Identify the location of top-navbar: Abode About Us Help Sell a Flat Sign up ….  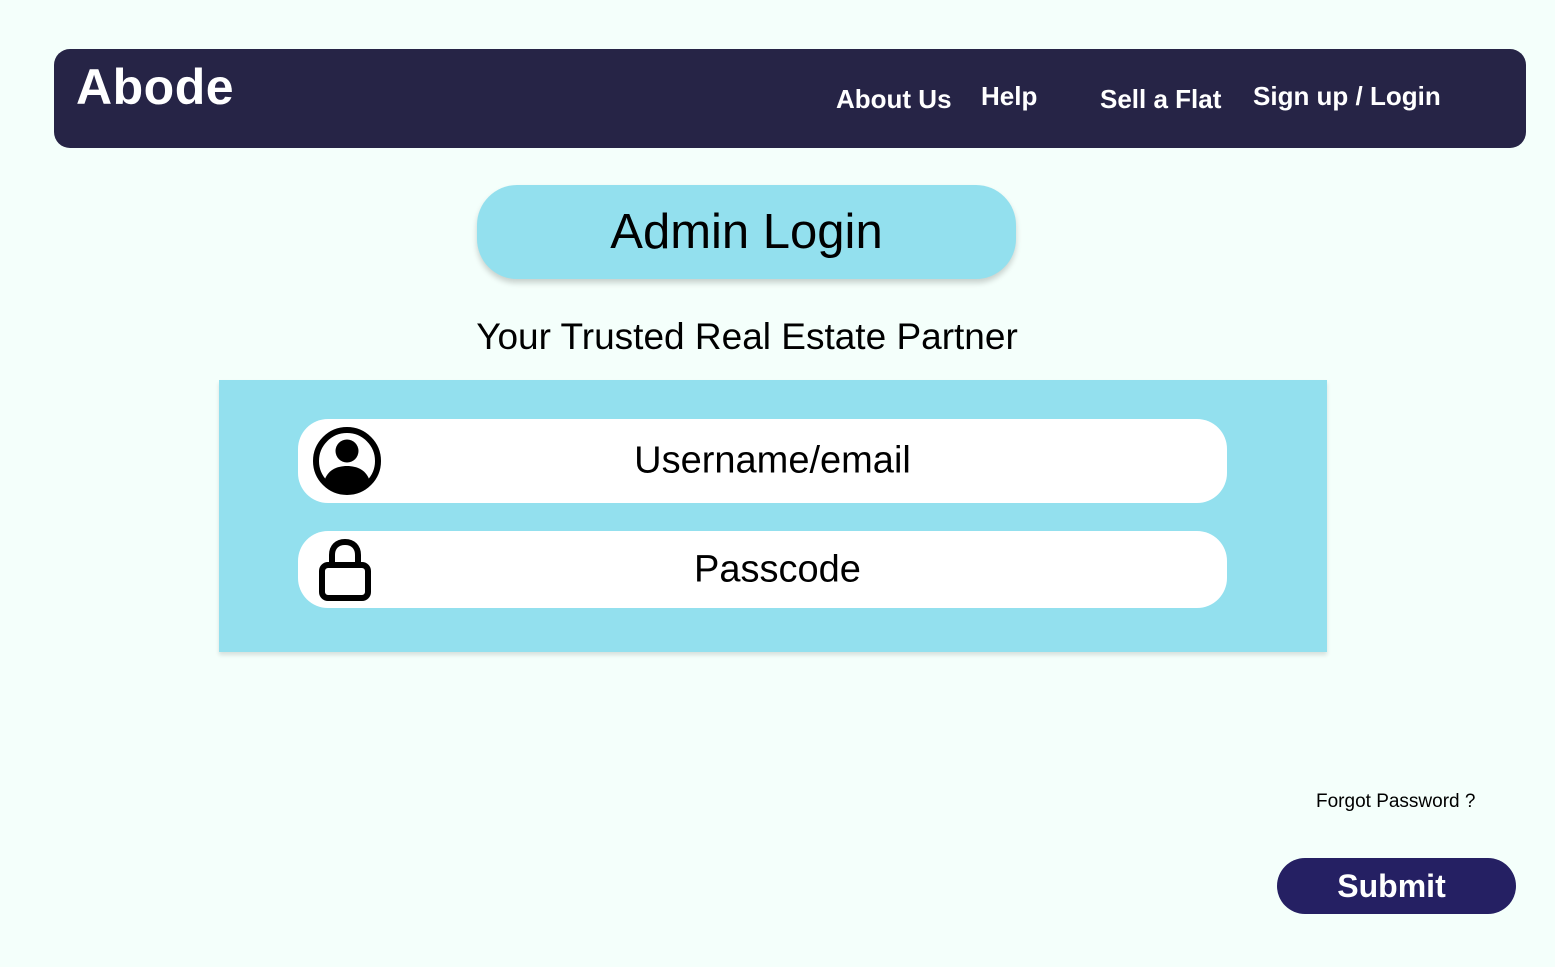
(790, 98).